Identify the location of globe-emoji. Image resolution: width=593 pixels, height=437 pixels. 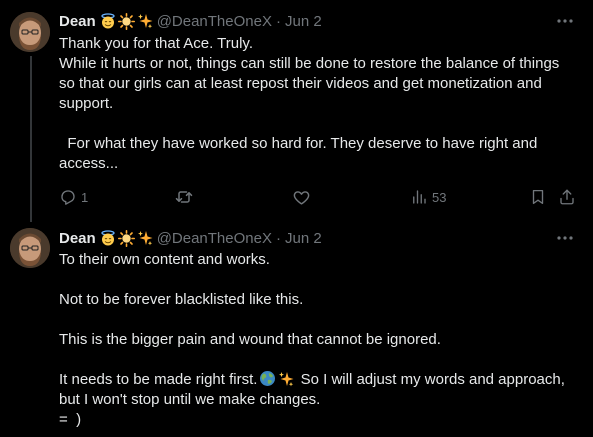
(268, 378).